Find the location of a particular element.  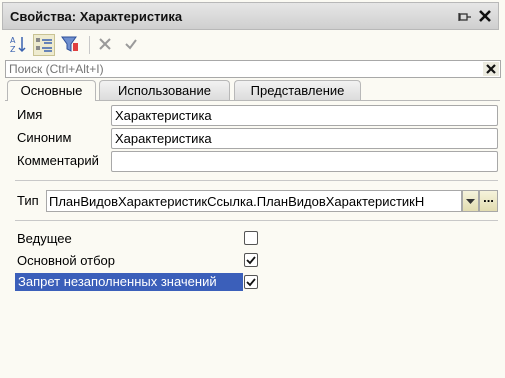

tab-usage: Использование is located at coordinates (164, 90).